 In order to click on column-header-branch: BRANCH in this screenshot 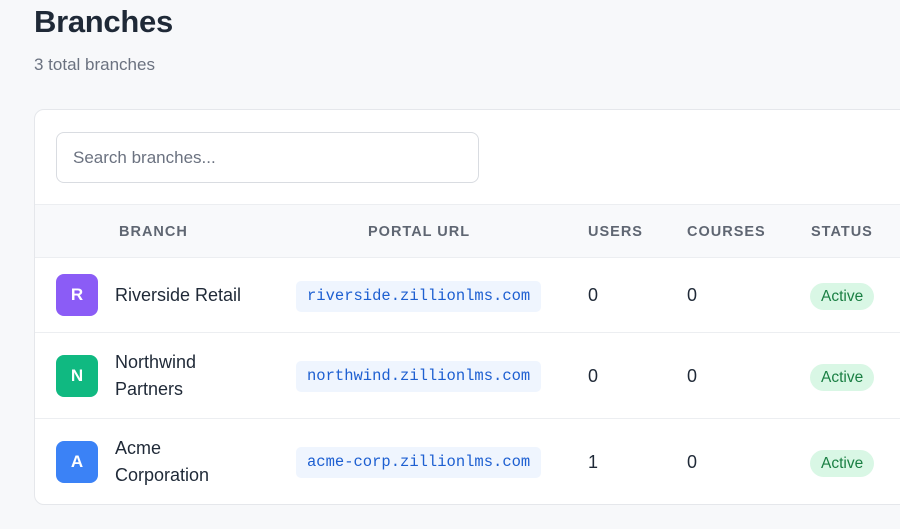, I will do `click(153, 232)`.